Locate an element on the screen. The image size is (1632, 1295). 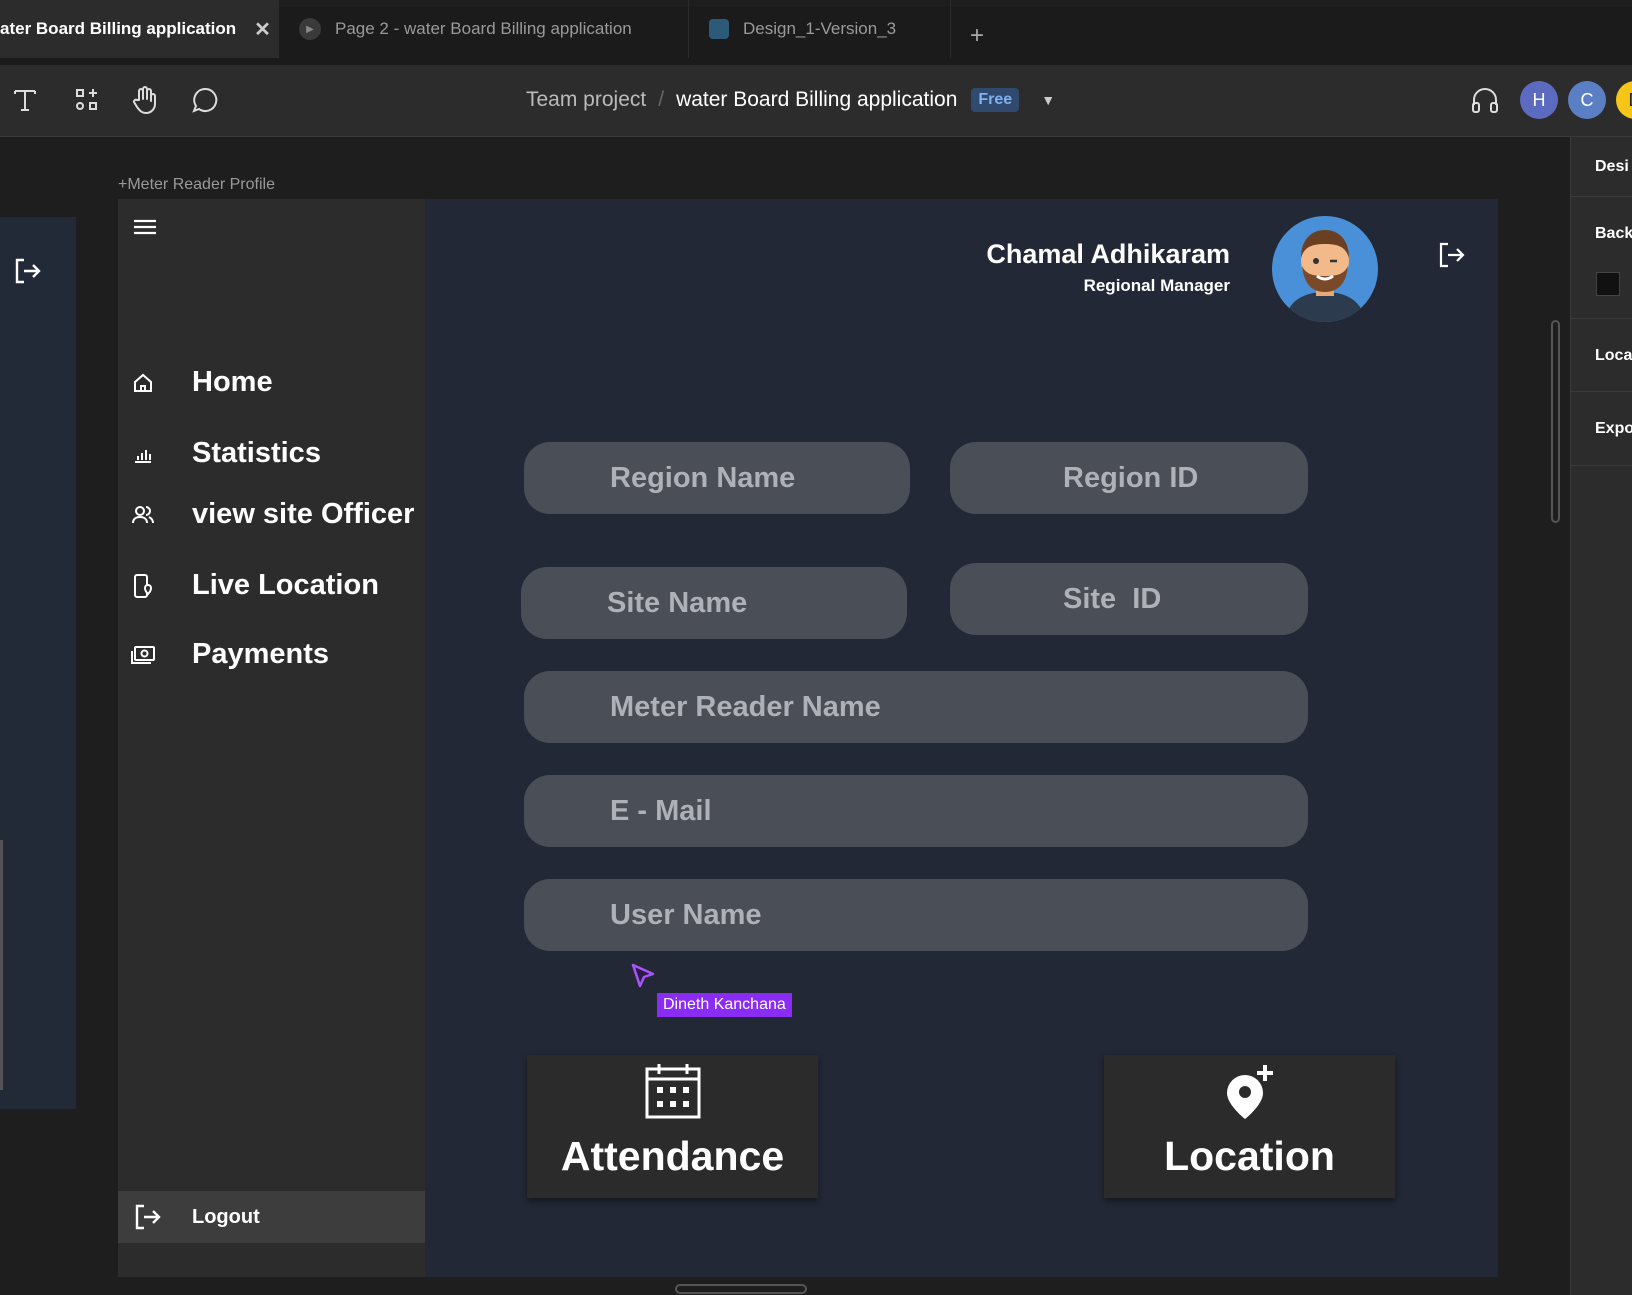
hamburger-menu-icon is located at coordinates (145, 229).